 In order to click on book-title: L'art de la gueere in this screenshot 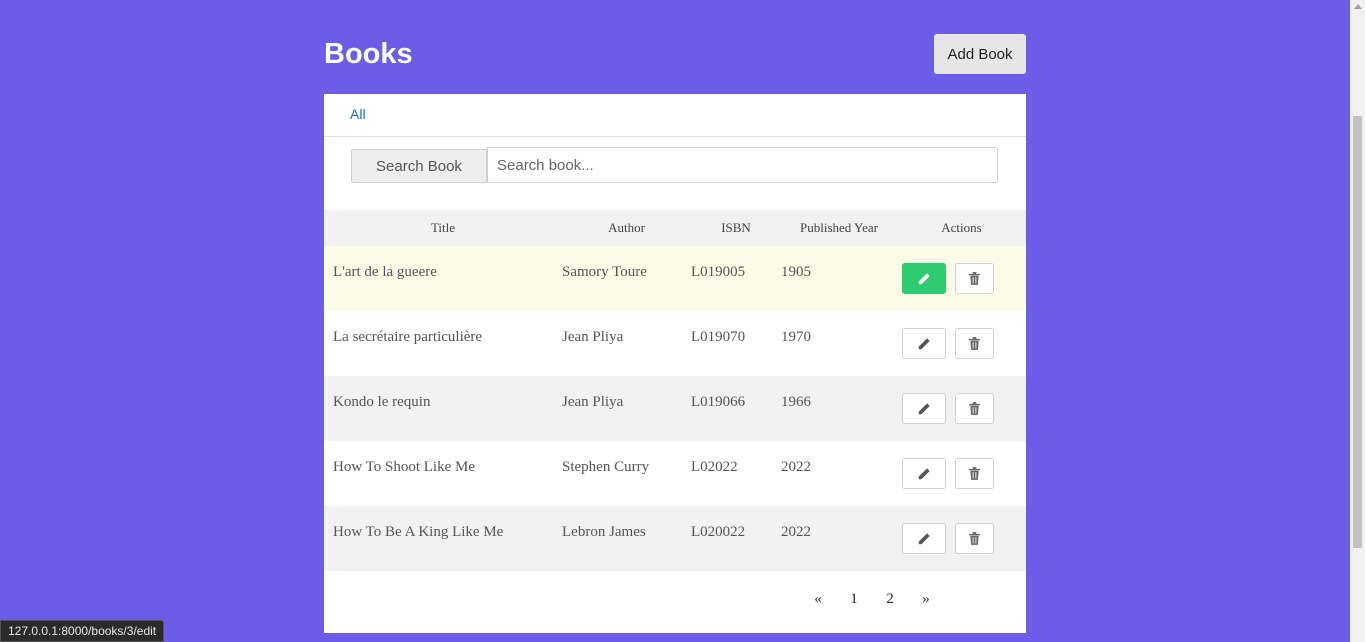, I will do `click(385, 272)`.